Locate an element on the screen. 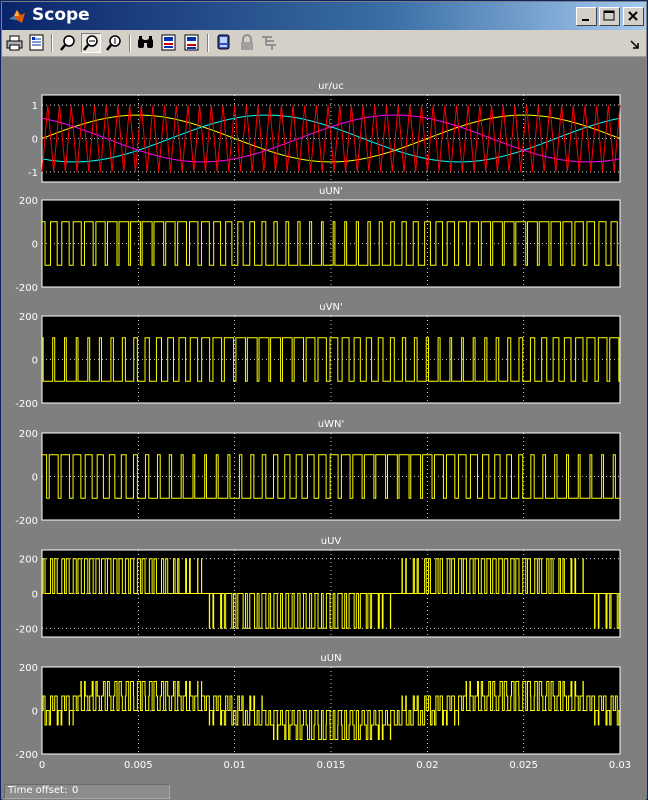  axes-3: uVN' 200 0 -200 is located at coordinates (318, 356).